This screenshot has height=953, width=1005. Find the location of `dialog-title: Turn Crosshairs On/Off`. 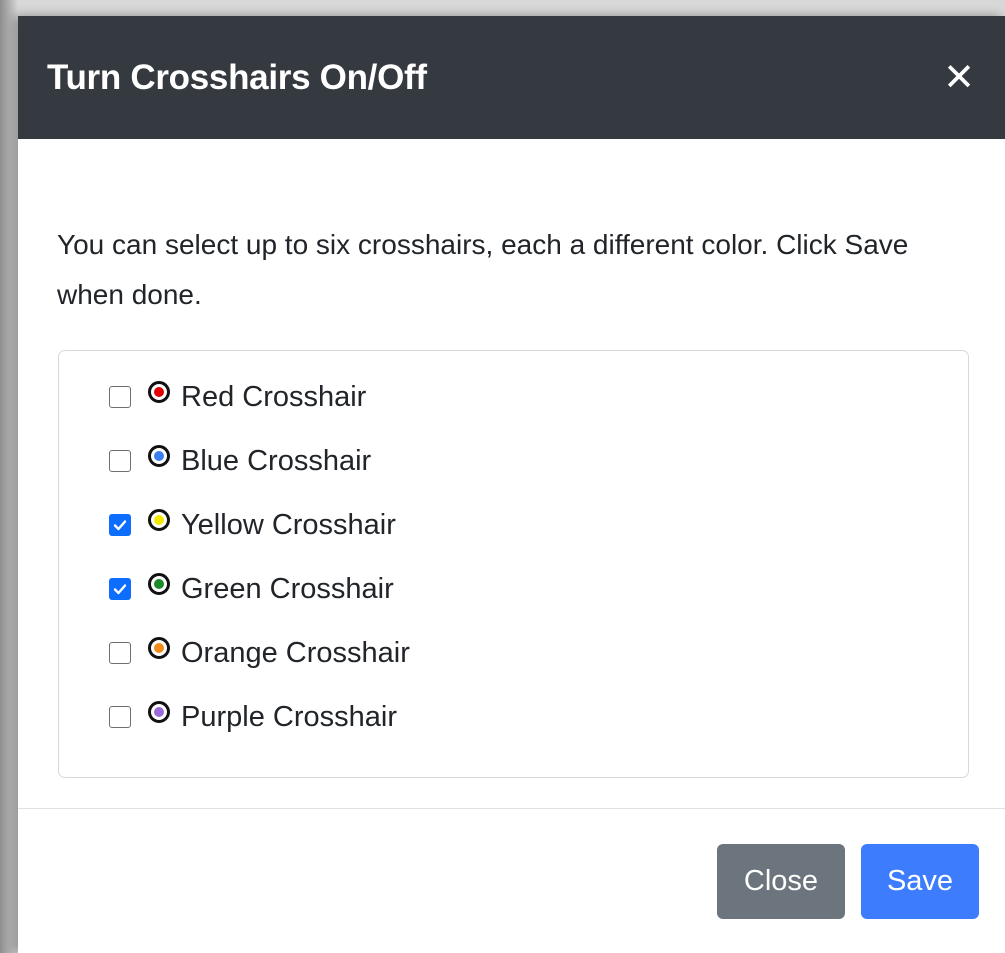

dialog-title: Turn Crosshairs On/Off is located at coordinates (237, 77).